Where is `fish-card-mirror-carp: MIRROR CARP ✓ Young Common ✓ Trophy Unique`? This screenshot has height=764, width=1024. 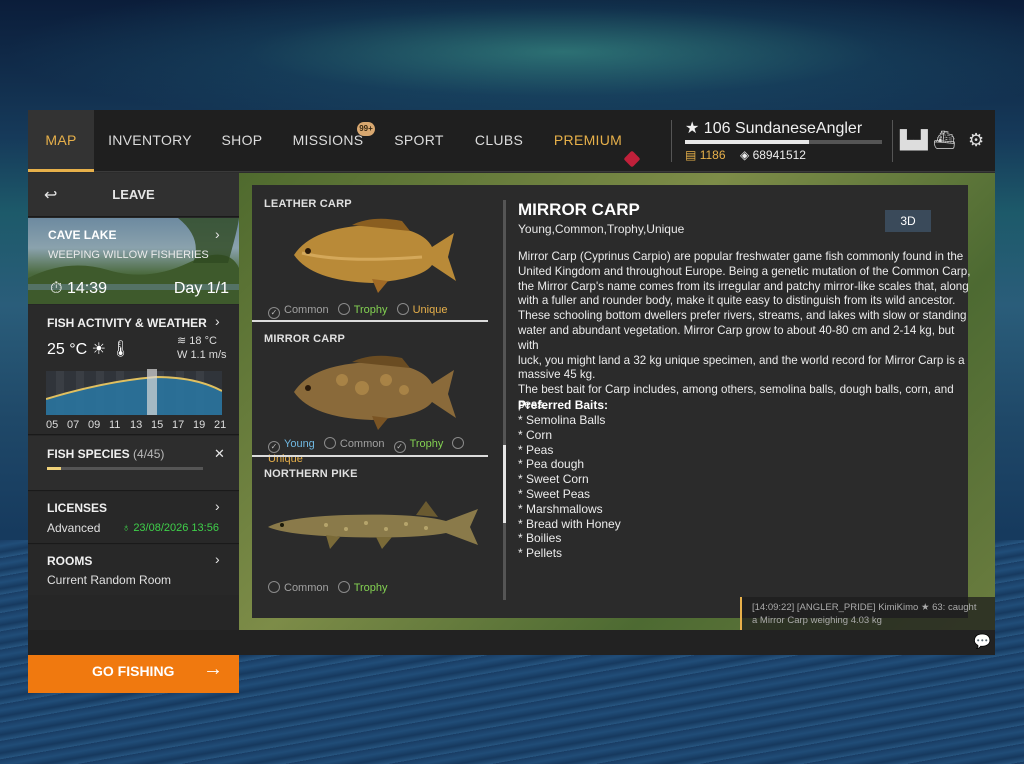
fish-card-mirror-carp: MIRROR CARP ✓ Young Common ✓ Trophy Unique is located at coordinates (372, 393).